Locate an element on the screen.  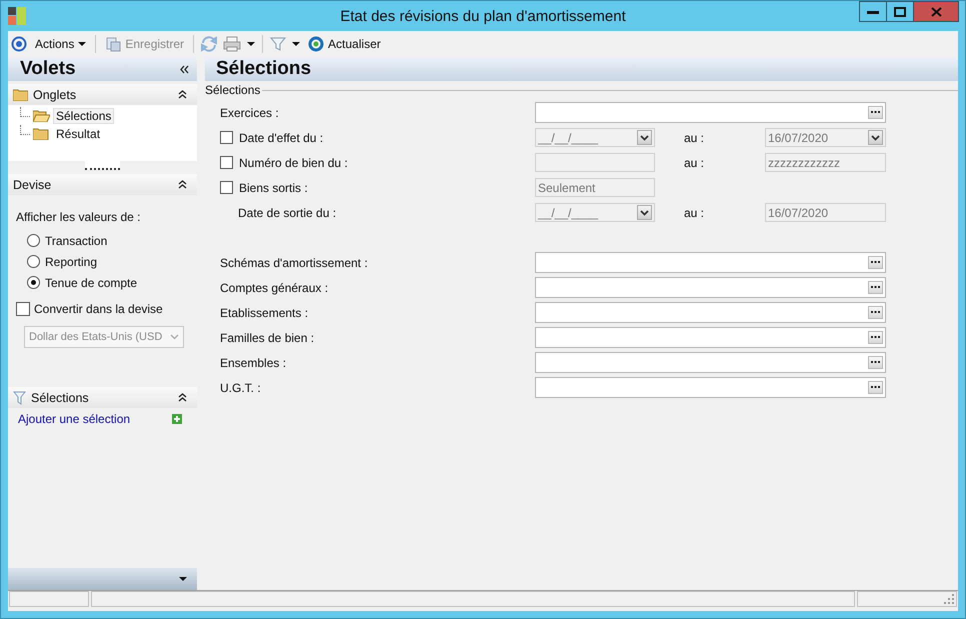
minimize-button is located at coordinates (873, 11).